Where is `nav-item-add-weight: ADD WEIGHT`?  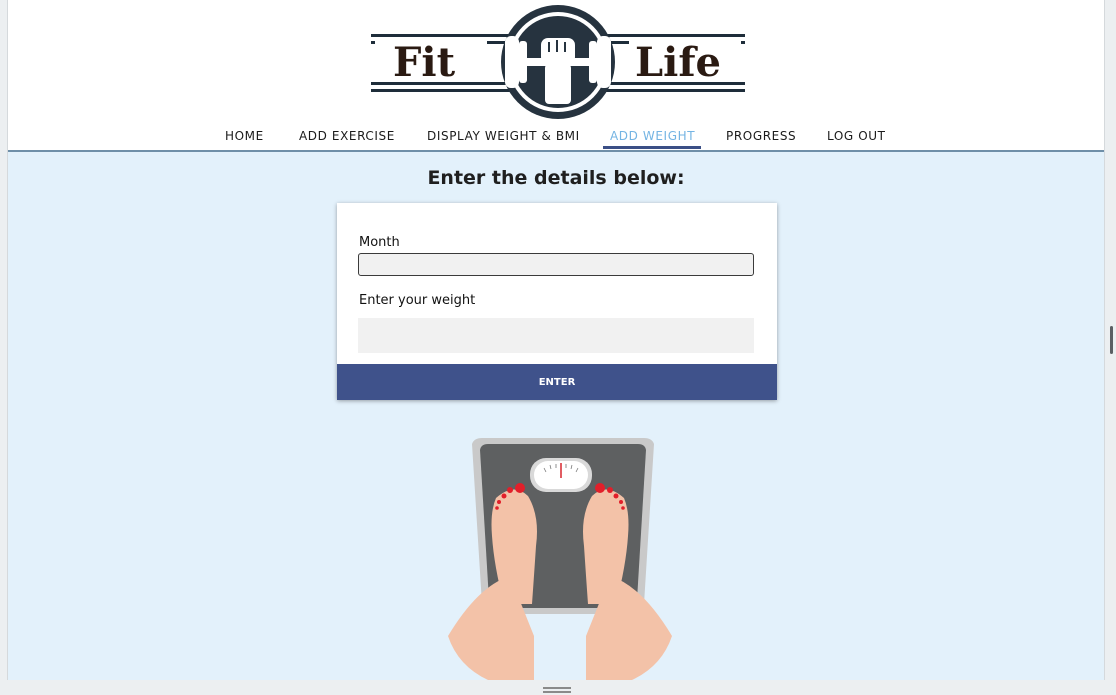 nav-item-add-weight: ADD WEIGHT is located at coordinates (652, 136).